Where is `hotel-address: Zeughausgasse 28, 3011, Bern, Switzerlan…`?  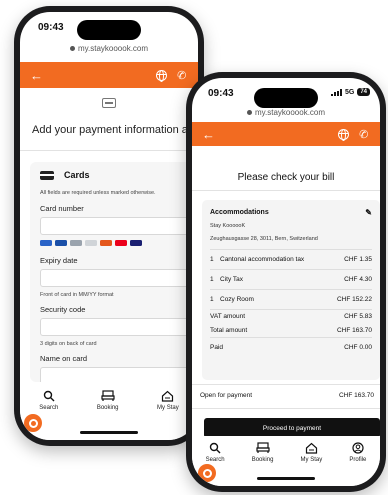 hotel-address: Zeughausgasse 28, 3011, Bern, Switzerlan… is located at coordinates (264, 239).